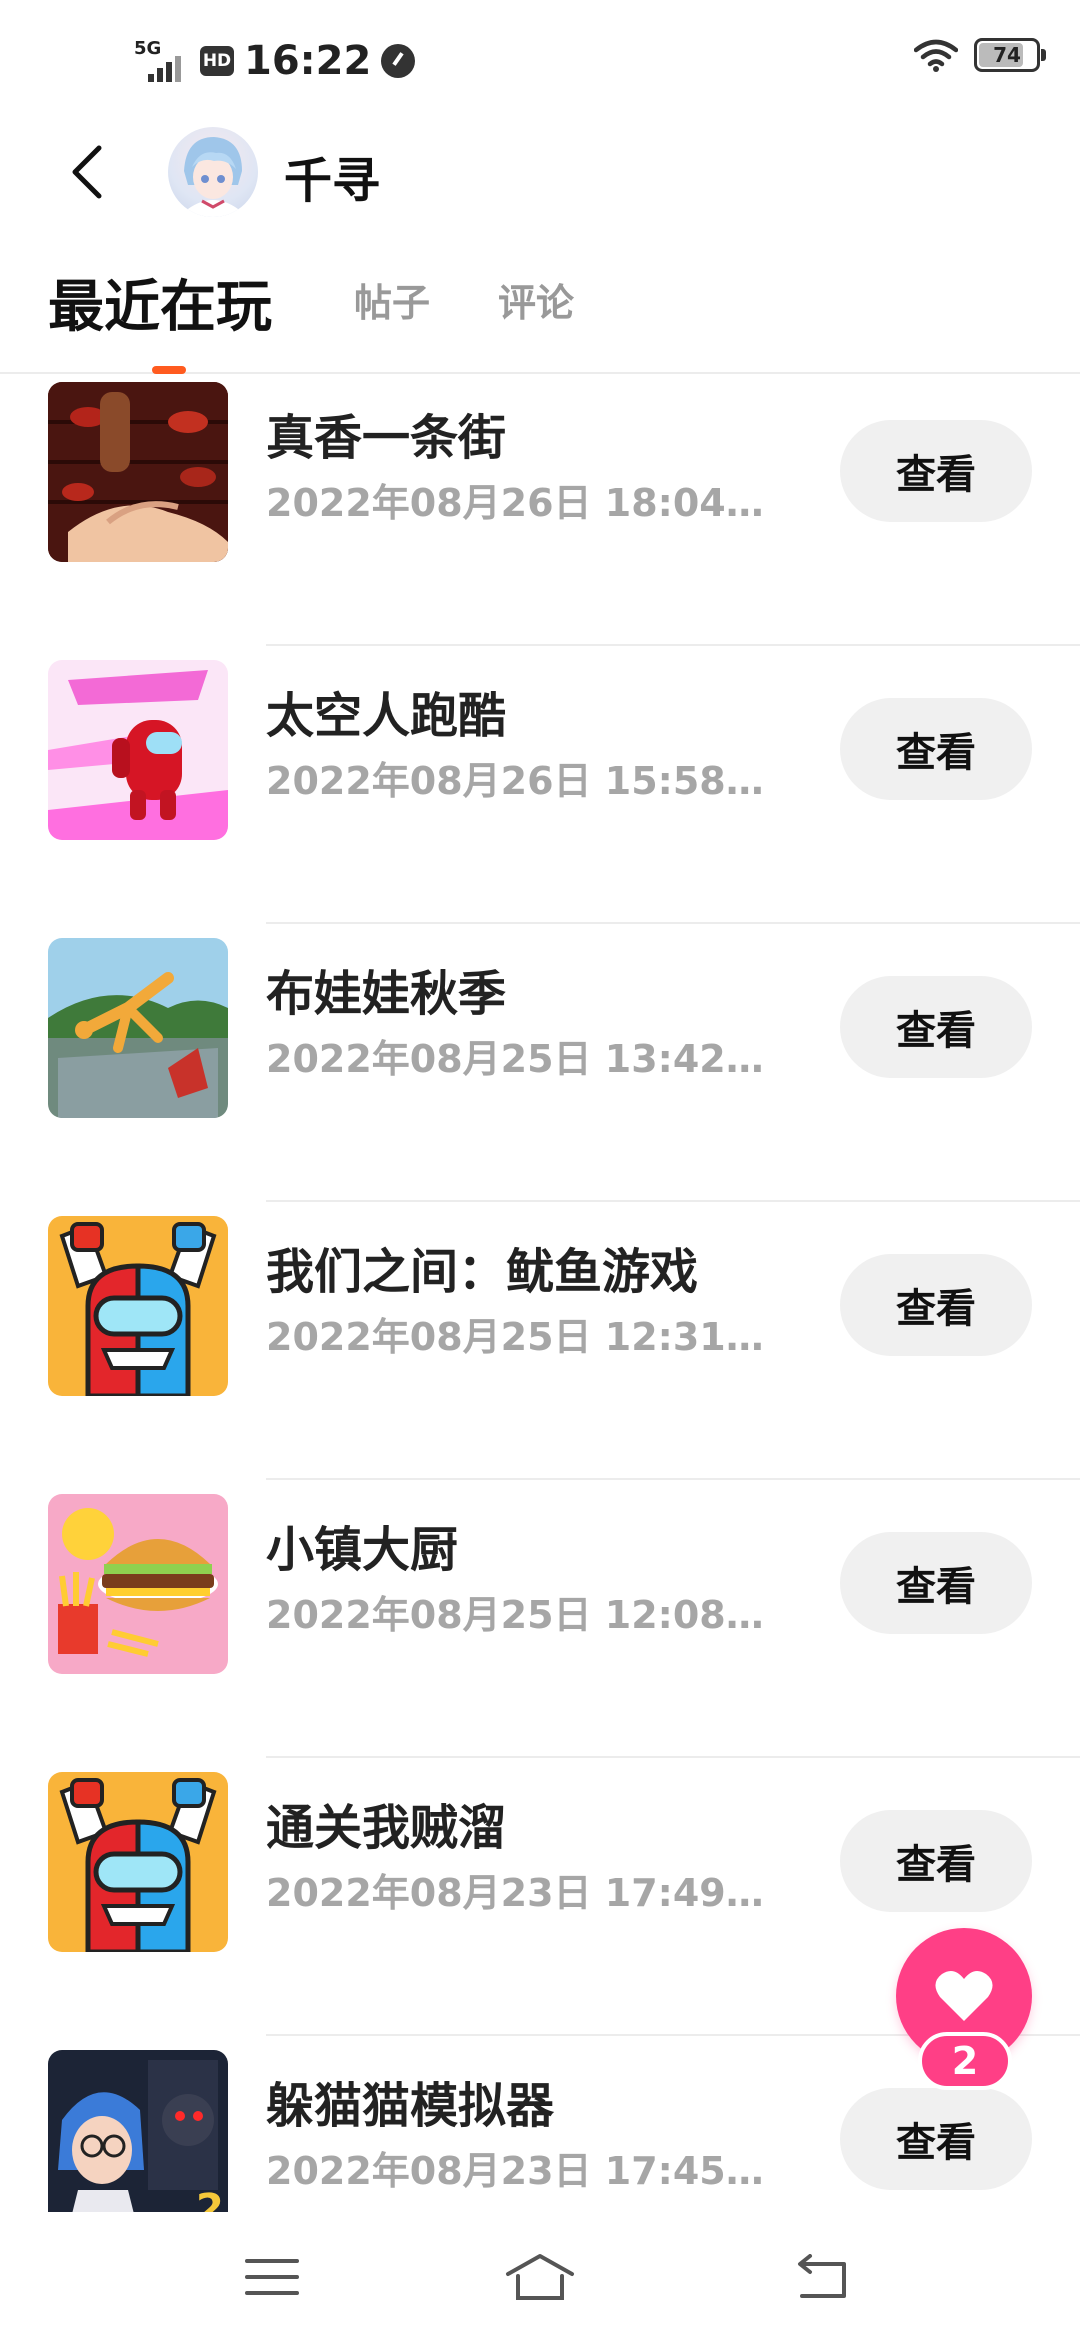 This screenshot has height=2340, width=1080. I want to click on tab-posts: 帖子, so click(392, 299).